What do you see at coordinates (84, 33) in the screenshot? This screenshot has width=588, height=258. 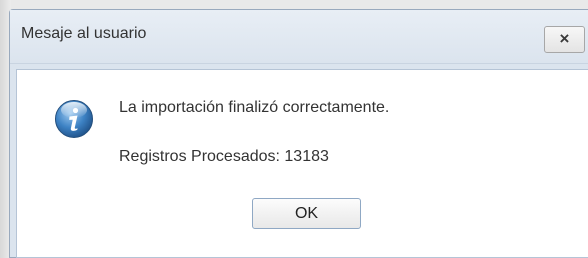 I see `dialog-title: Mesaje al usuario` at bounding box center [84, 33].